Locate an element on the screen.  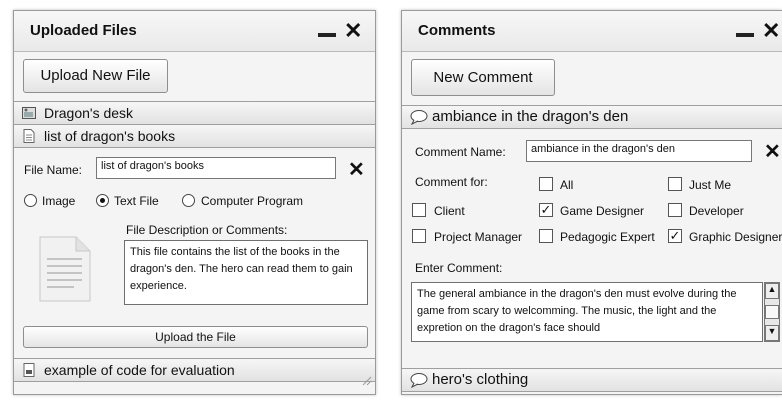
upload-the-file-button: Upload the File is located at coordinates (195, 337).